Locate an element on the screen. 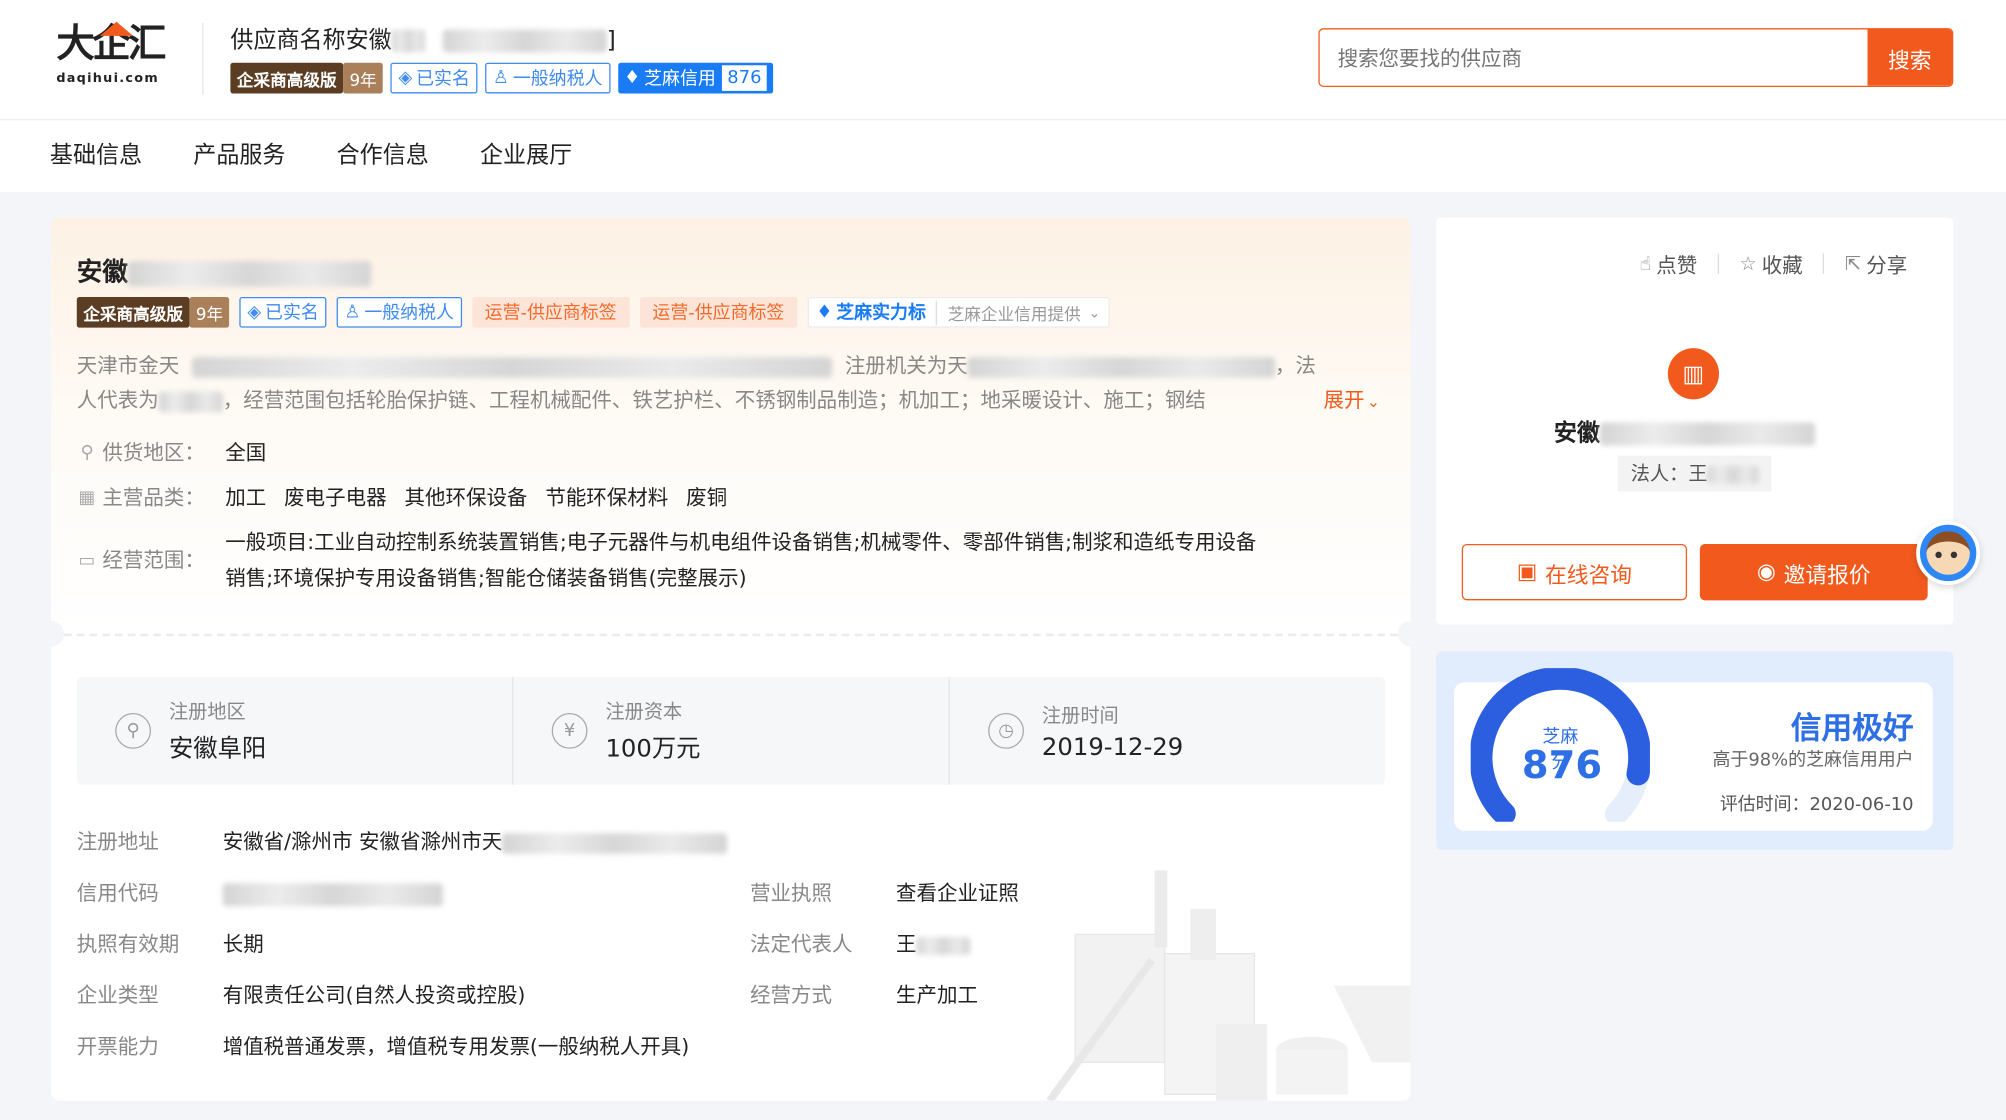  online-consult-button: ▣ 在线咨询 is located at coordinates (1574, 572).